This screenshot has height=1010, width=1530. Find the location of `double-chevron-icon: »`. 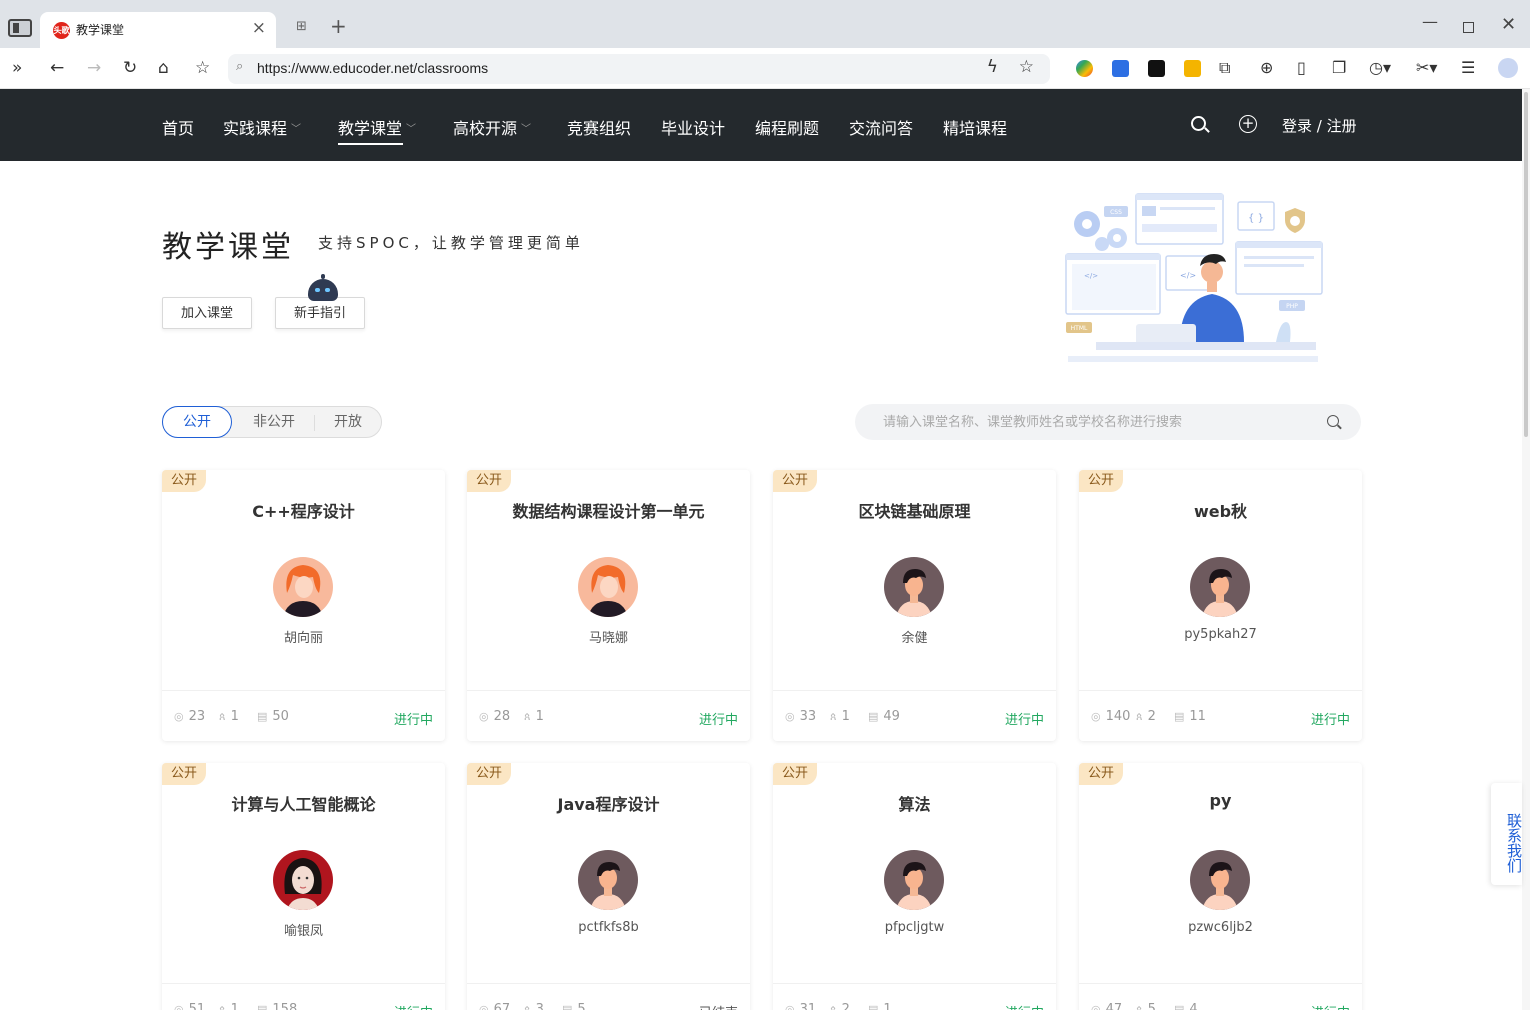

double-chevron-icon: » is located at coordinates (17, 68).